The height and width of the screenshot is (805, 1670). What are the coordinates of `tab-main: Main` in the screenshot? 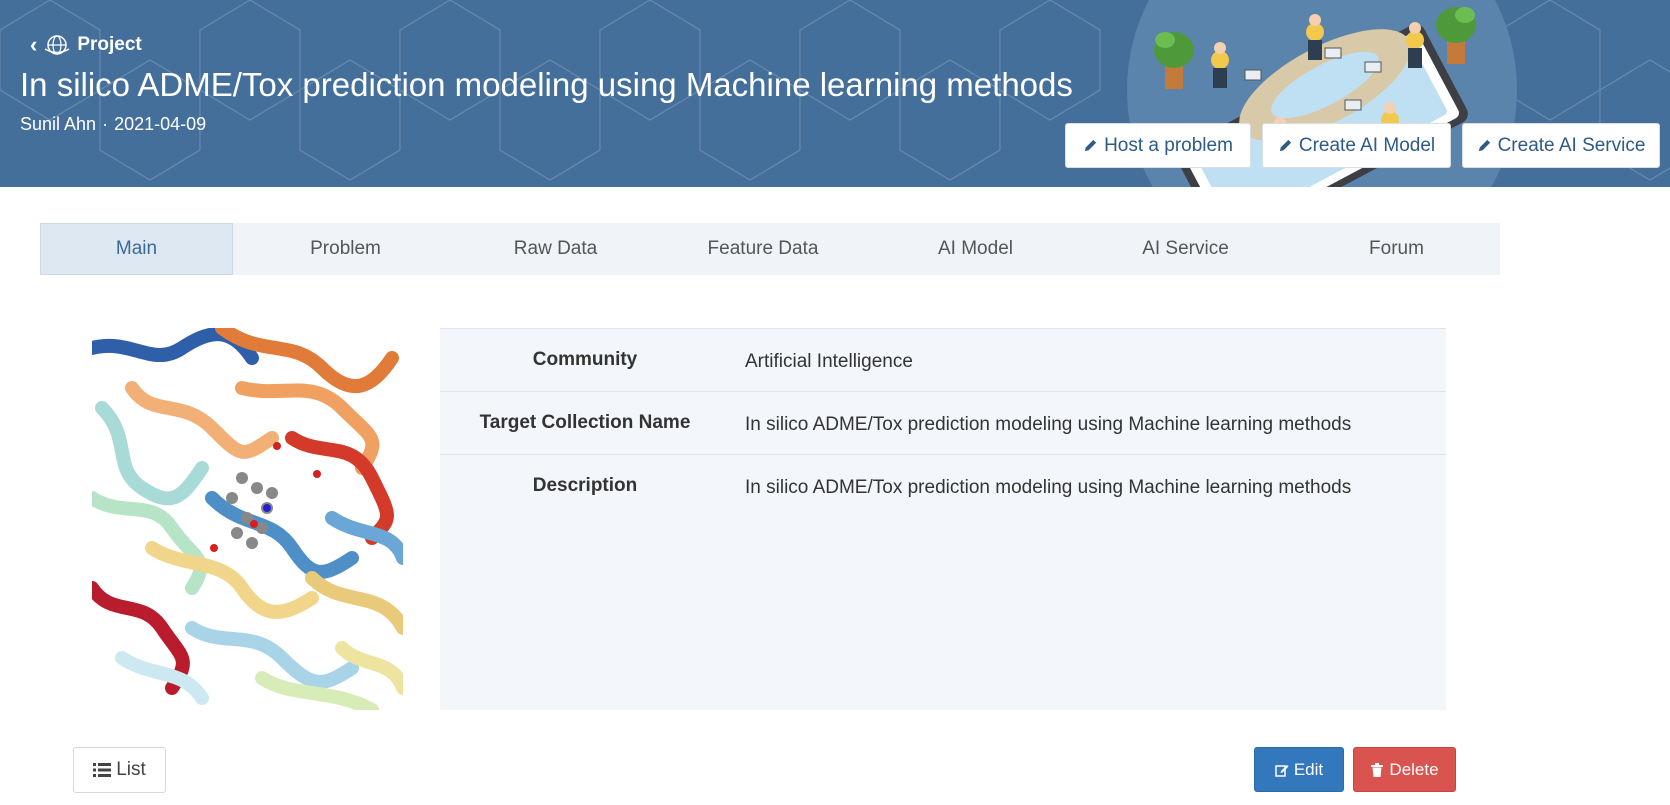 It's located at (136, 249).